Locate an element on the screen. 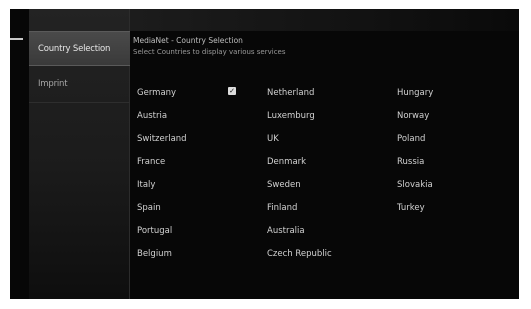 The height and width of the screenshot is (309, 531). country-poland: Poland is located at coordinates (411, 139).